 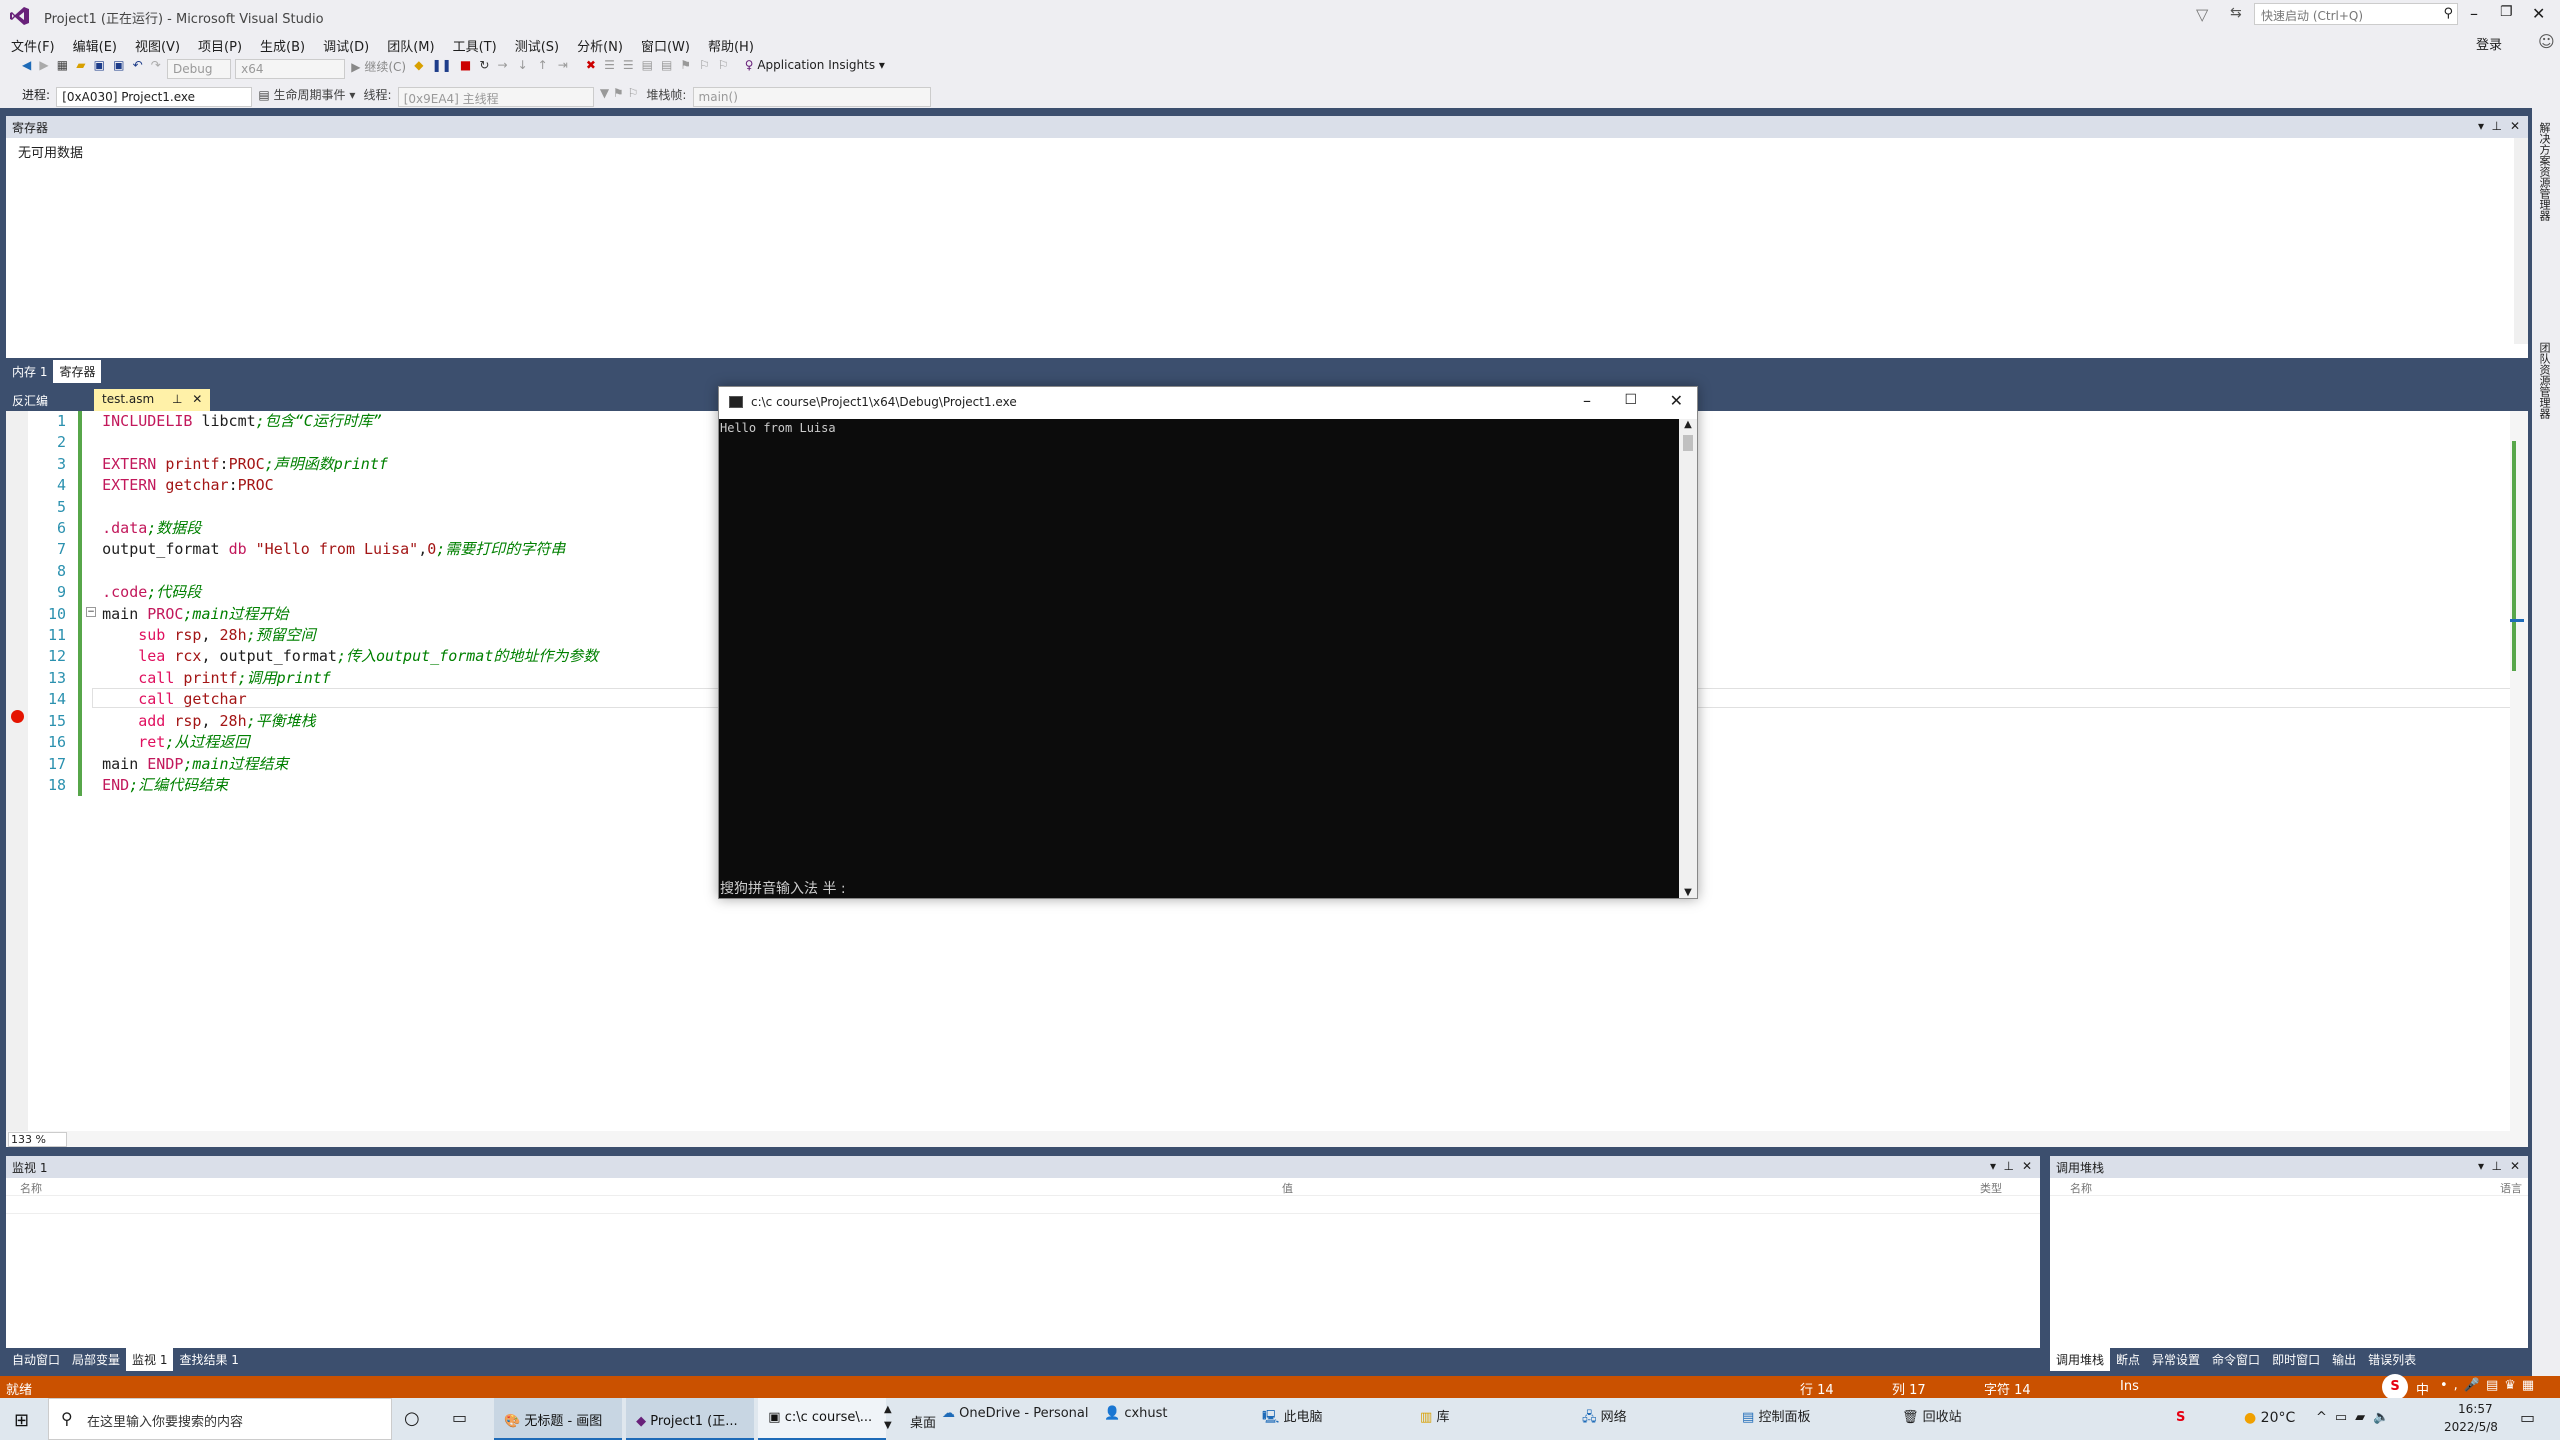 What do you see at coordinates (1932, 1415) in the screenshot?
I see `recycle-bin-link: 🗑 回收站` at bounding box center [1932, 1415].